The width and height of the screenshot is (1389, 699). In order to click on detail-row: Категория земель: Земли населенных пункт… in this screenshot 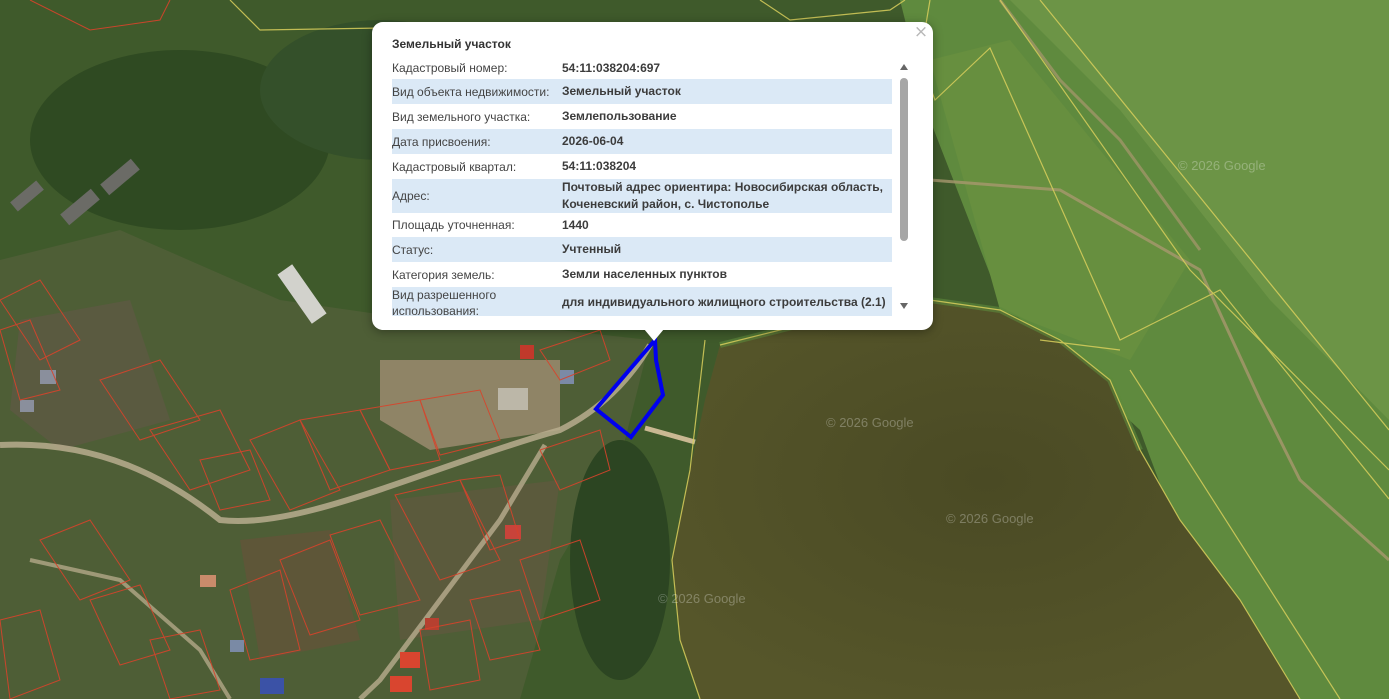, I will do `click(642, 274)`.